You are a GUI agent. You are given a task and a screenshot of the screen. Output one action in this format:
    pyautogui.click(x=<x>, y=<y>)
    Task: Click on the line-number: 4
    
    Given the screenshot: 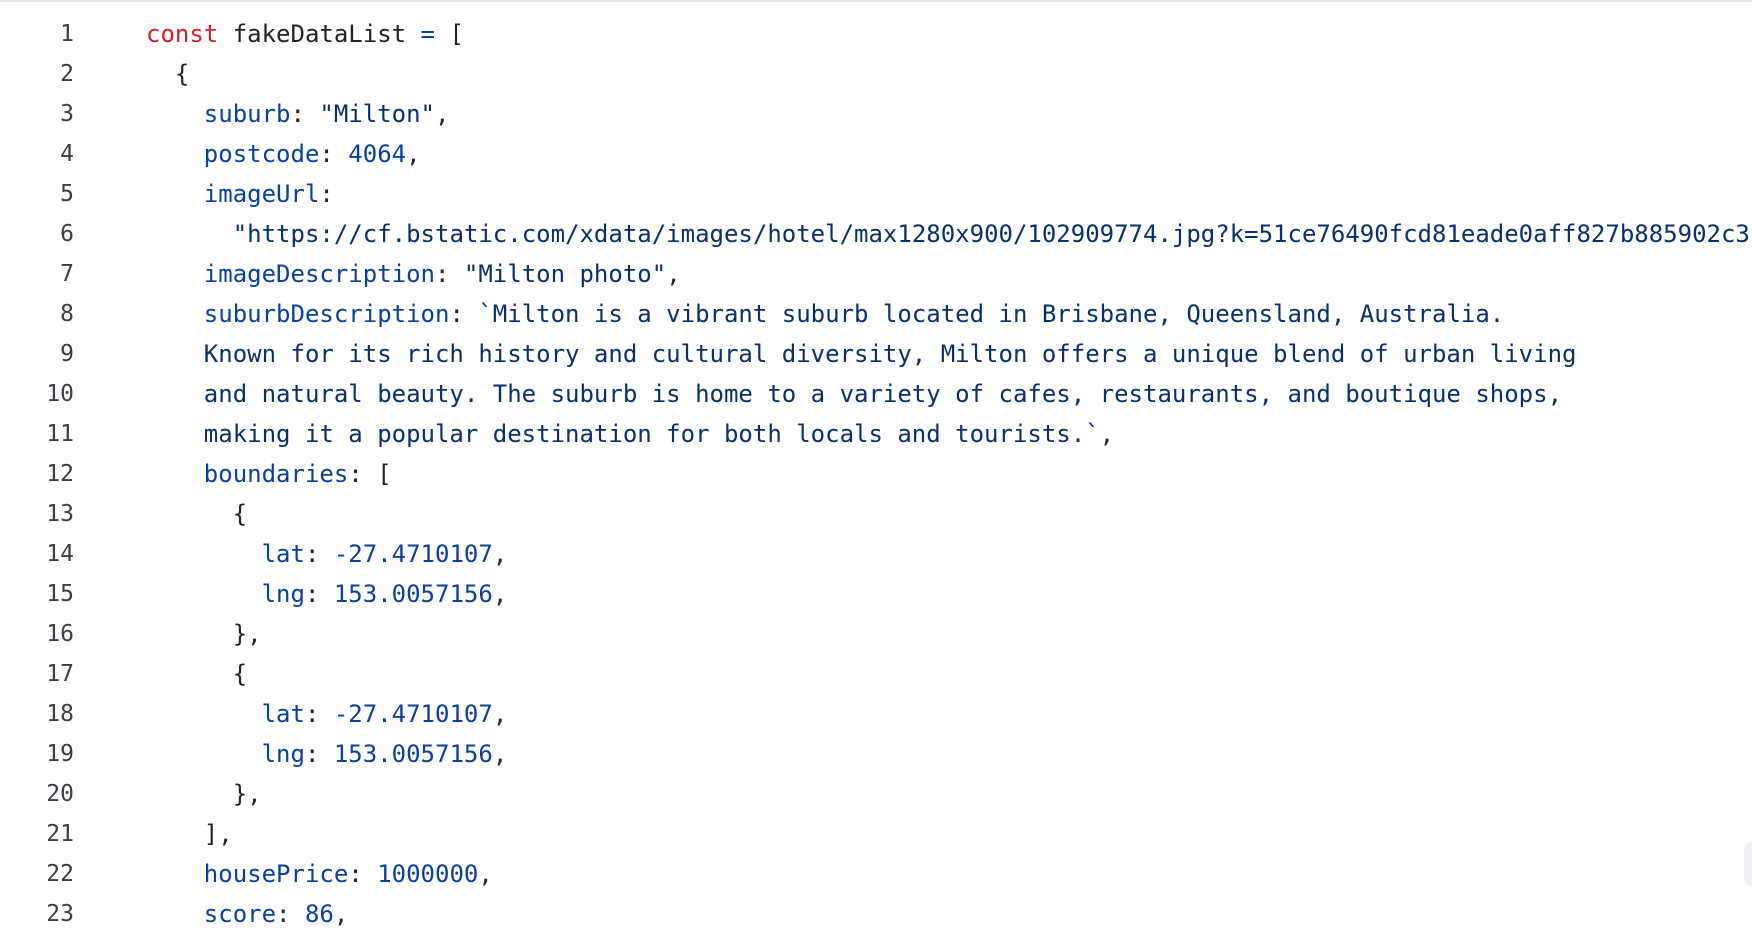 What is the action you would take?
    pyautogui.click(x=67, y=154)
    